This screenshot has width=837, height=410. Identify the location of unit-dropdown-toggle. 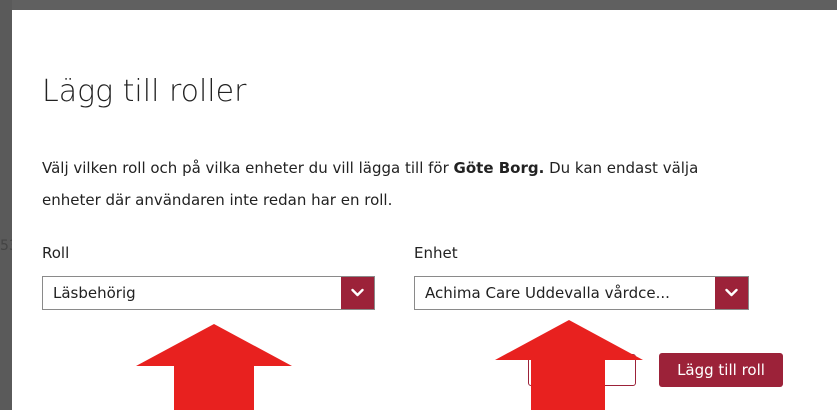
(731, 293).